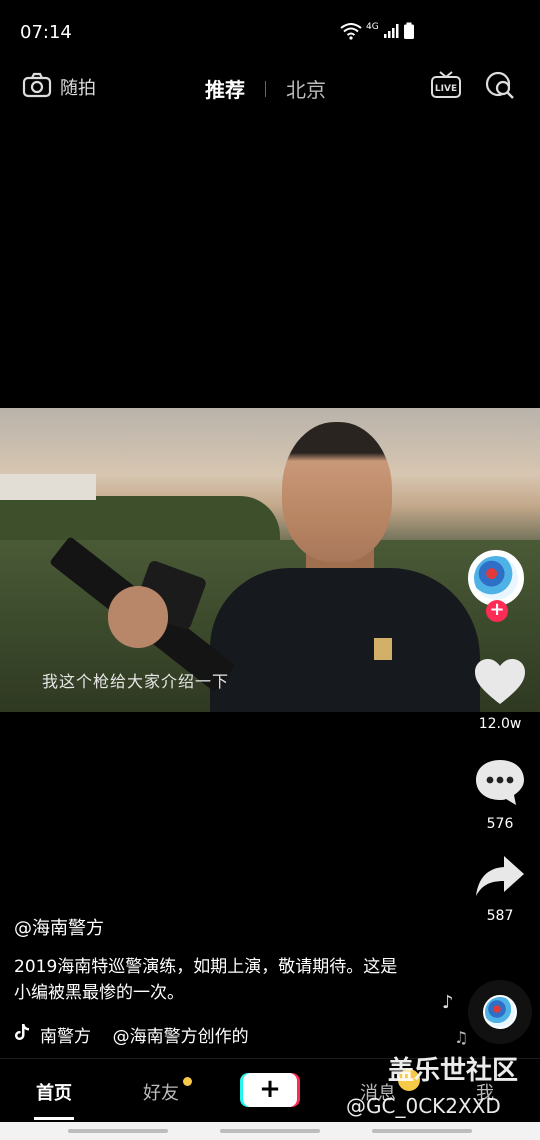 This screenshot has height=1140, width=540. What do you see at coordinates (59, 87) in the screenshot?
I see `camera-button: 随拍` at bounding box center [59, 87].